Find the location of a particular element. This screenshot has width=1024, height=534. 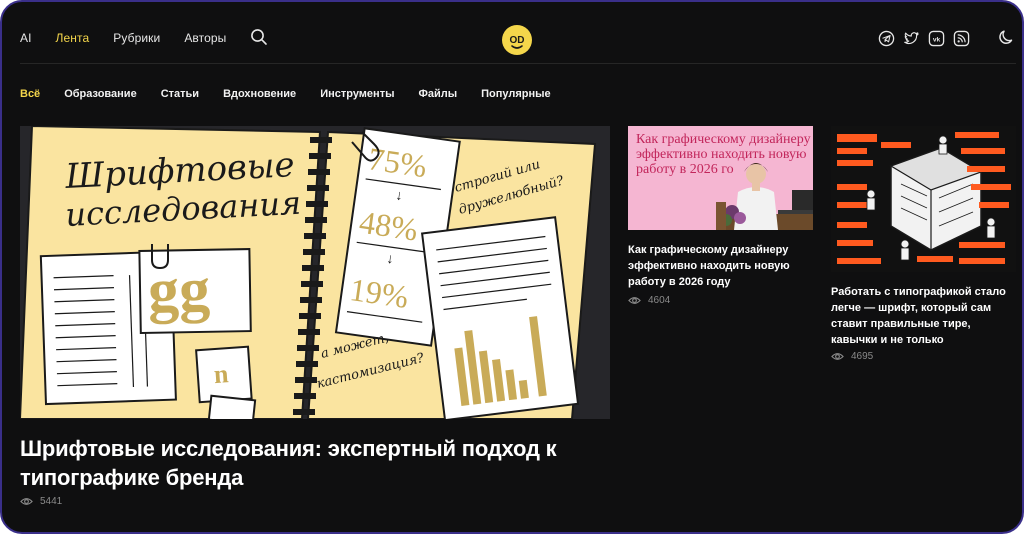

twitter-icon is located at coordinates (911, 38).